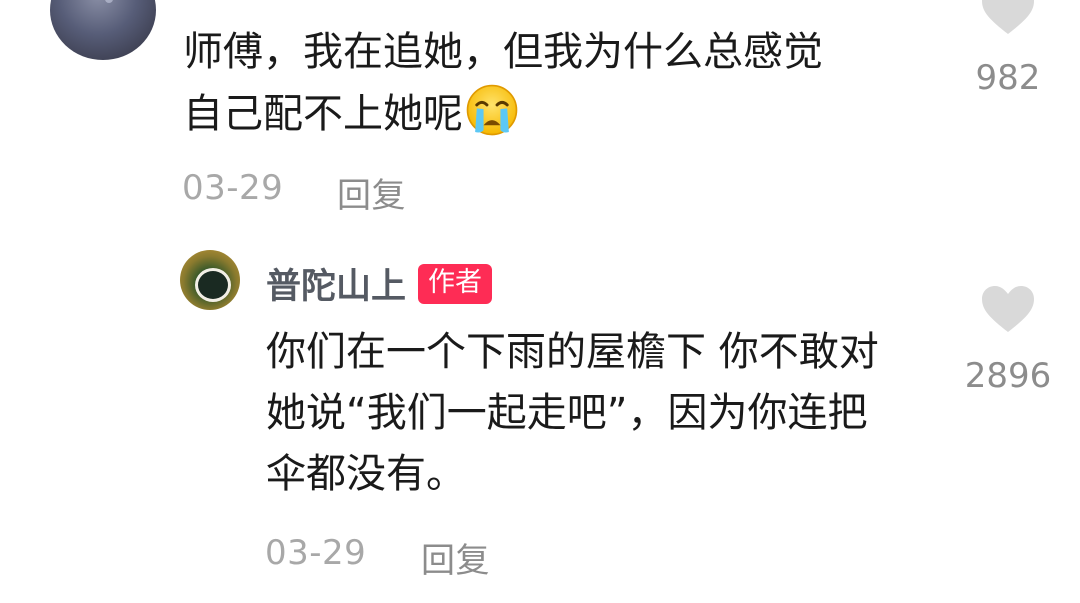  I want to click on reply-like-count: 2896, so click(1008, 376).